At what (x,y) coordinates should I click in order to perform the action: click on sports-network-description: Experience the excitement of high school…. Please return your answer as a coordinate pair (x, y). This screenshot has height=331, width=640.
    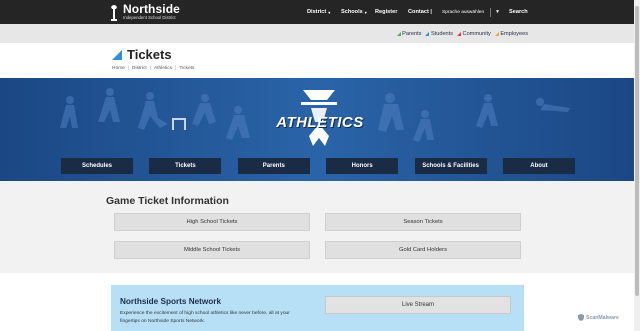
    Looking at the image, I should click on (205, 317).